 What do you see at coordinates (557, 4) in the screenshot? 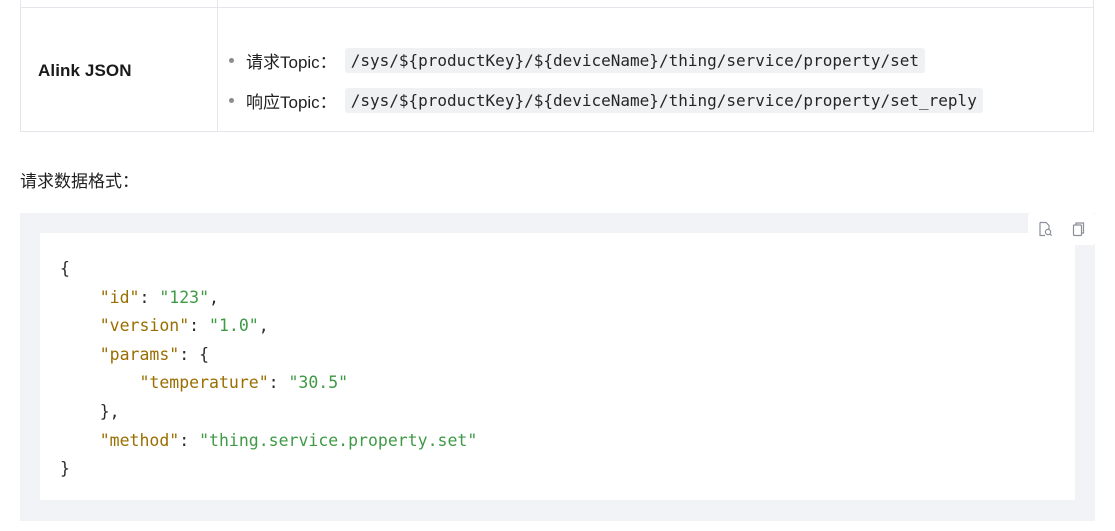
I see `table-top-row` at bounding box center [557, 4].